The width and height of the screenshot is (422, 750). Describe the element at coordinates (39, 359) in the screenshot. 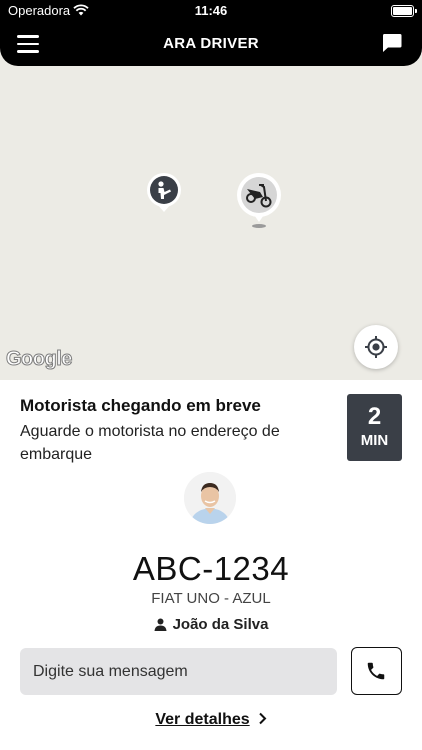

I see `google-logo: Google` at that location.